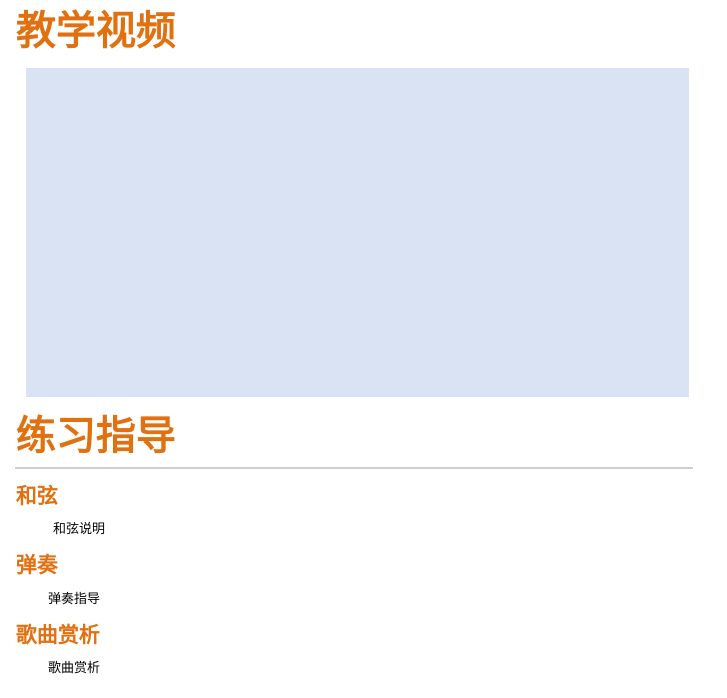 This screenshot has width=727, height=698. I want to click on section-heading-playing: 弹奏, so click(37, 565).